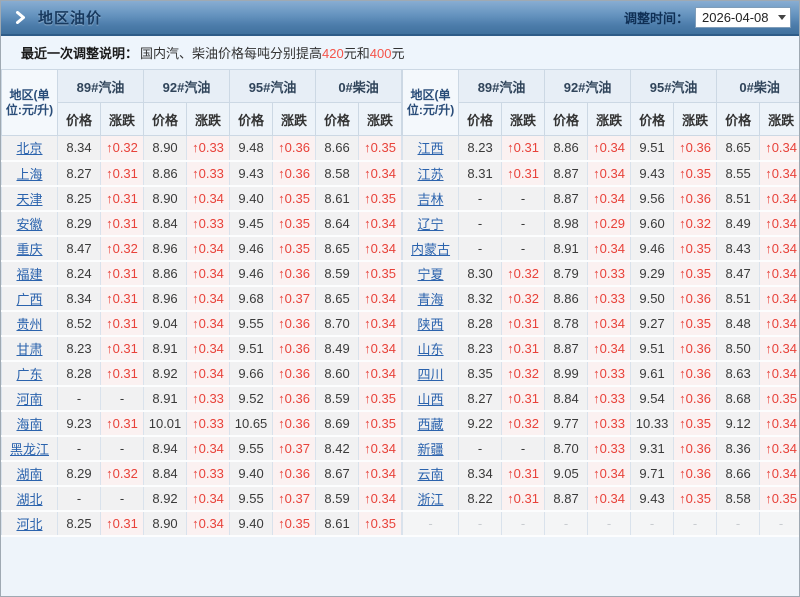  I want to click on region-link: 西藏, so click(431, 424).